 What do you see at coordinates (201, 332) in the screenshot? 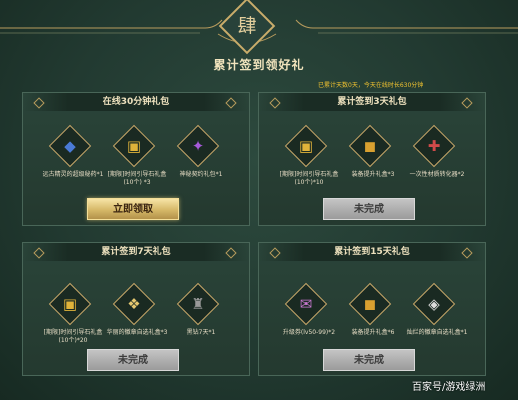
I see `reward-item-label: 黑钻7天*1` at bounding box center [201, 332].